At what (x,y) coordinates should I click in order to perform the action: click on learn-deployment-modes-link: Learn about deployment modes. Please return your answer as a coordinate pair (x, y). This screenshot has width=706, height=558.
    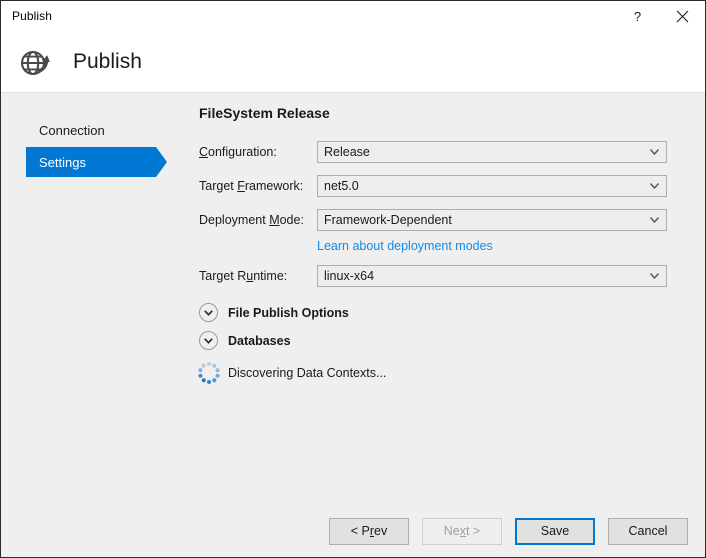
    Looking at the image, I should click on (405, 246).